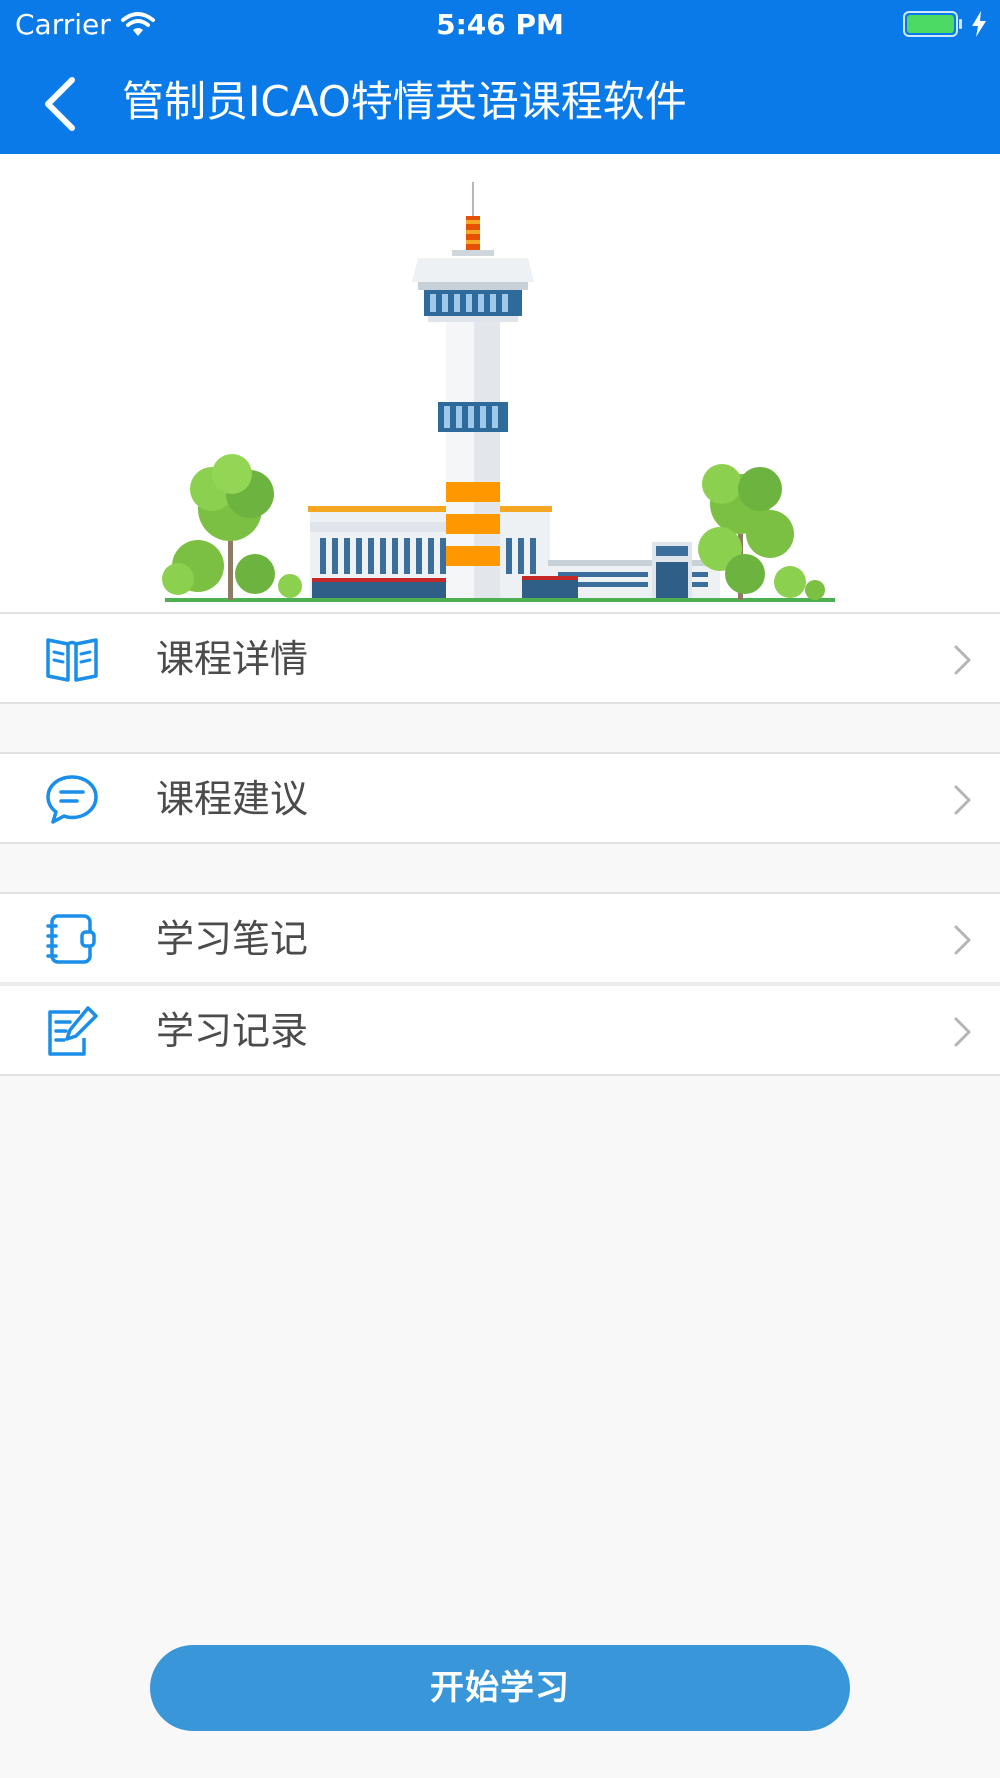 This screenshot has height=1778, width=1000. What do you see at coordinates (622, 570) in the screenshot?
I see `annex-building` at bounding box center [622, 570].